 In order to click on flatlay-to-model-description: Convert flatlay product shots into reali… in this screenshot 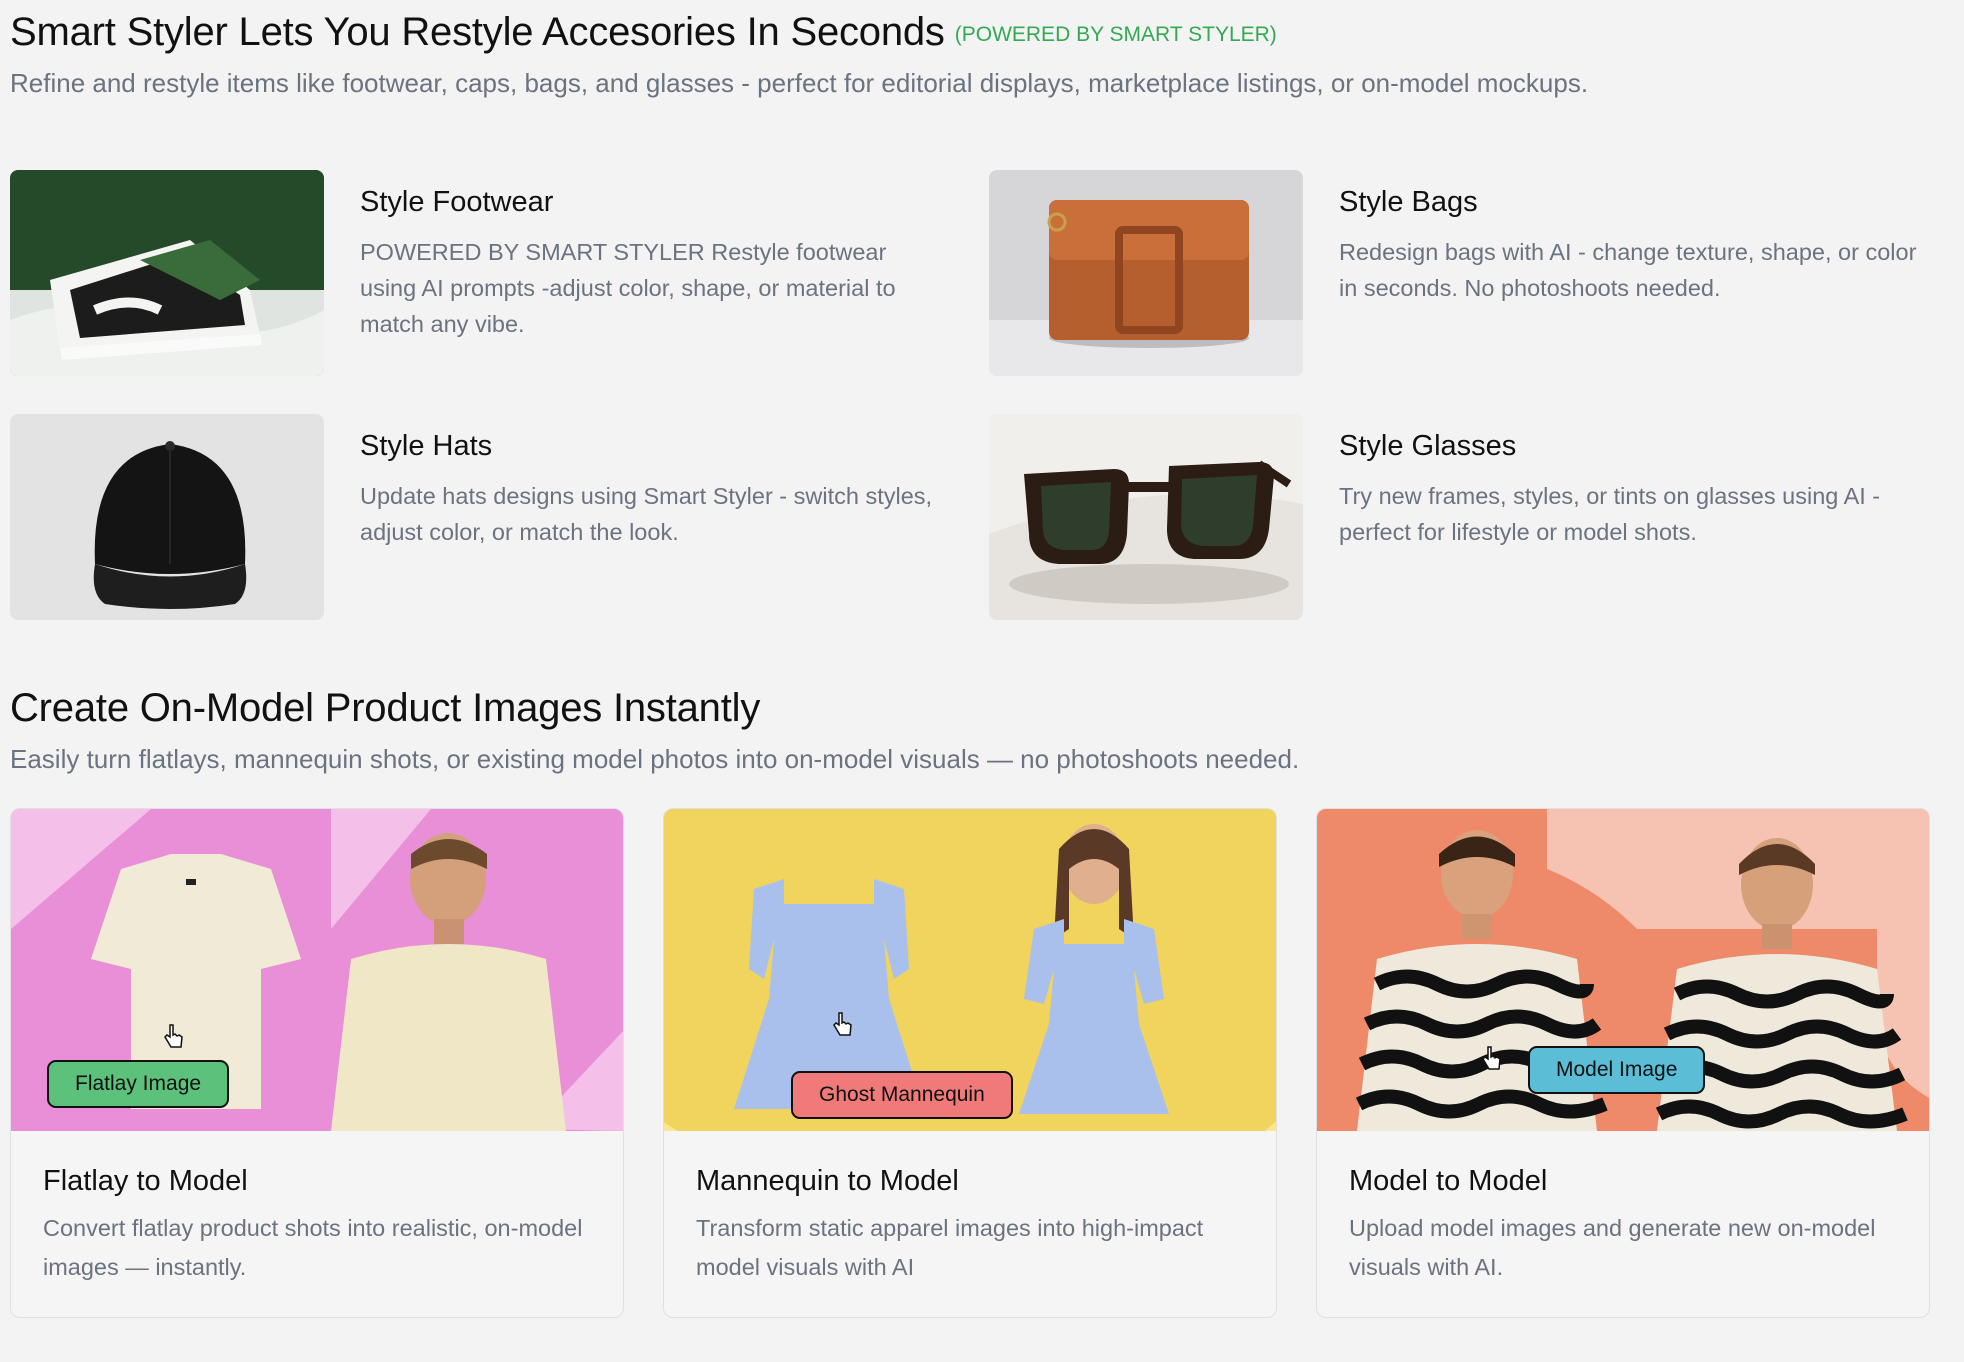, I will do `click(313, 1247)`.